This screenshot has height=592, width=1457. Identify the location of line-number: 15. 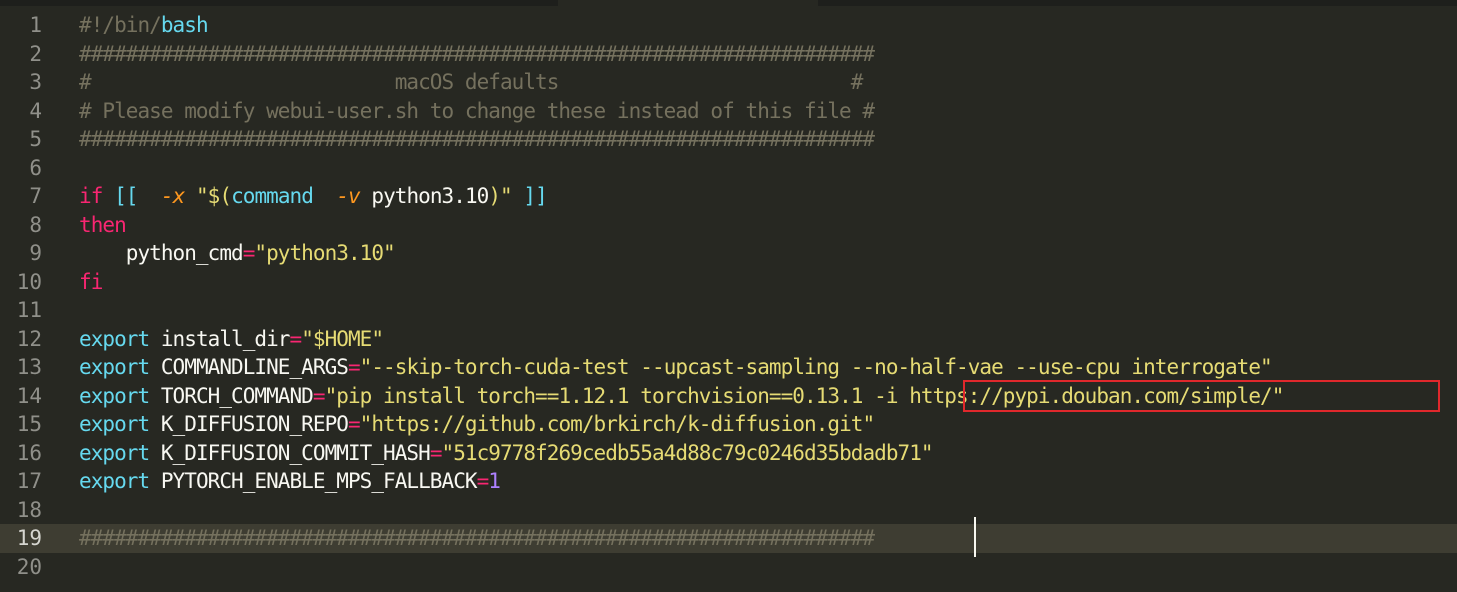
(29, 424).